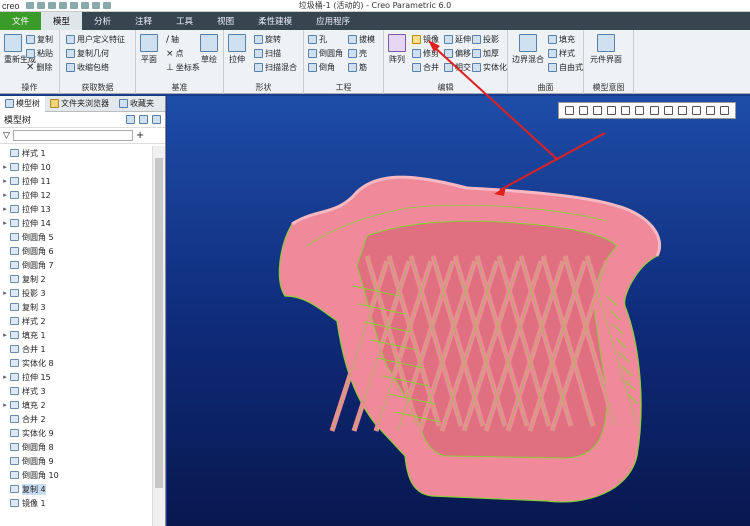  I want to click on thicken-button: 加厚, so click(485, 53).